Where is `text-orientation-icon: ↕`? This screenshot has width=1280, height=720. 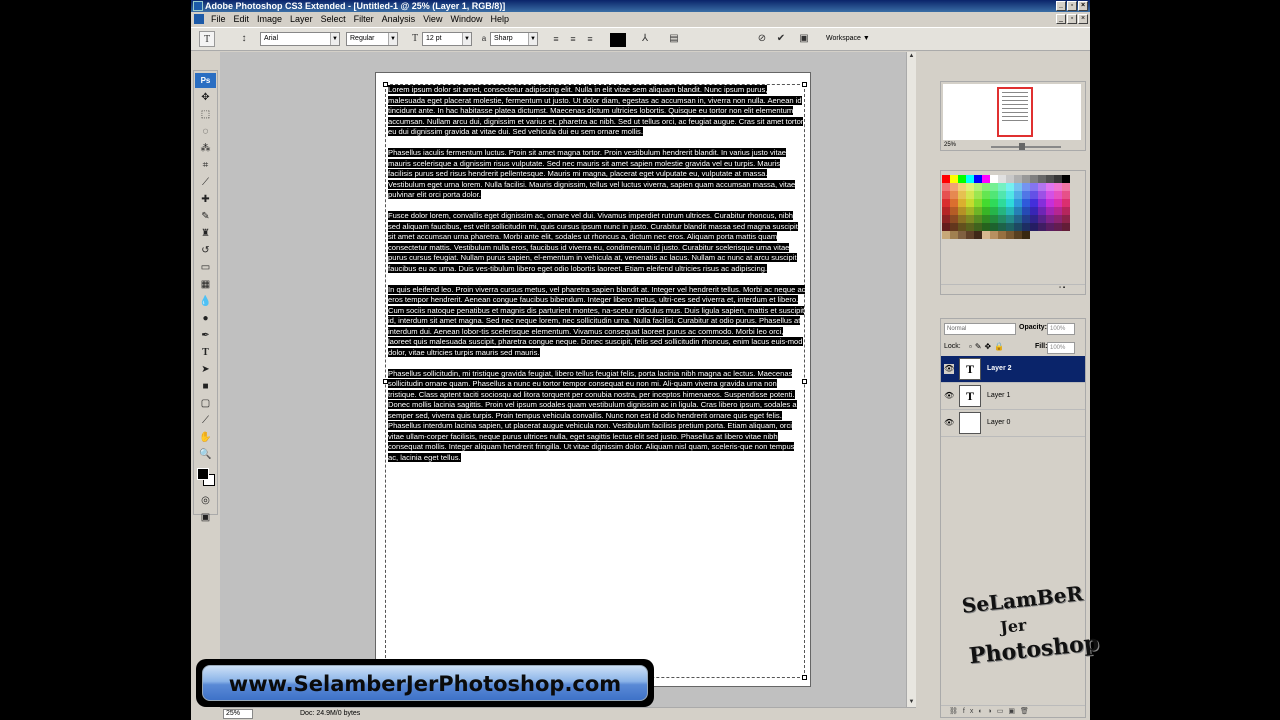 text-orientation-icon: ↕ is located at coordinates (244, 39).